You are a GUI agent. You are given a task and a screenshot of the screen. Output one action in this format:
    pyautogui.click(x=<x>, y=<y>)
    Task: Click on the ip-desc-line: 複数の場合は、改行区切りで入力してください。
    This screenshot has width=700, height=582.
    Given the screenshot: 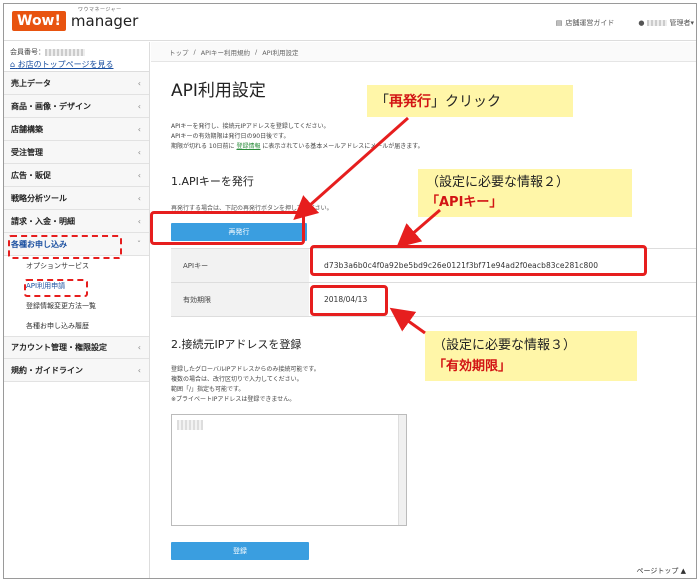 What is the action you would take?
    pyautogui.click(x=237, y=379)
    